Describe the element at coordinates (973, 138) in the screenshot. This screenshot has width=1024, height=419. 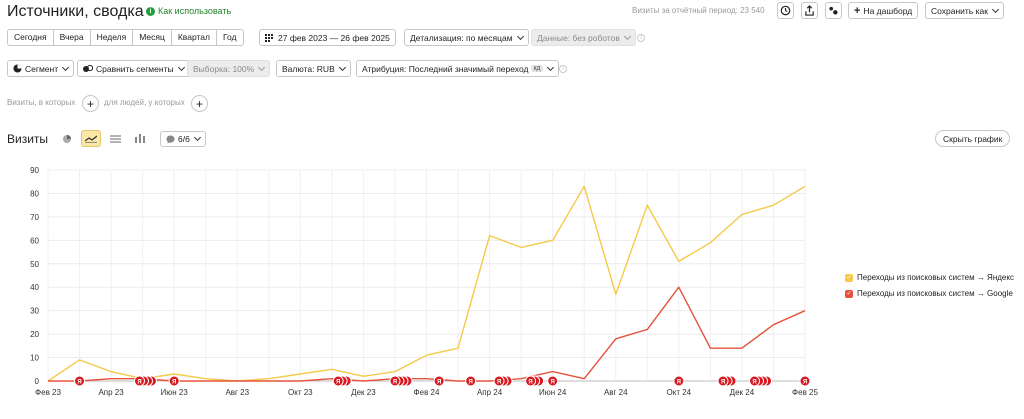
I see `hide-chart-button: Скрыть график` at that location.